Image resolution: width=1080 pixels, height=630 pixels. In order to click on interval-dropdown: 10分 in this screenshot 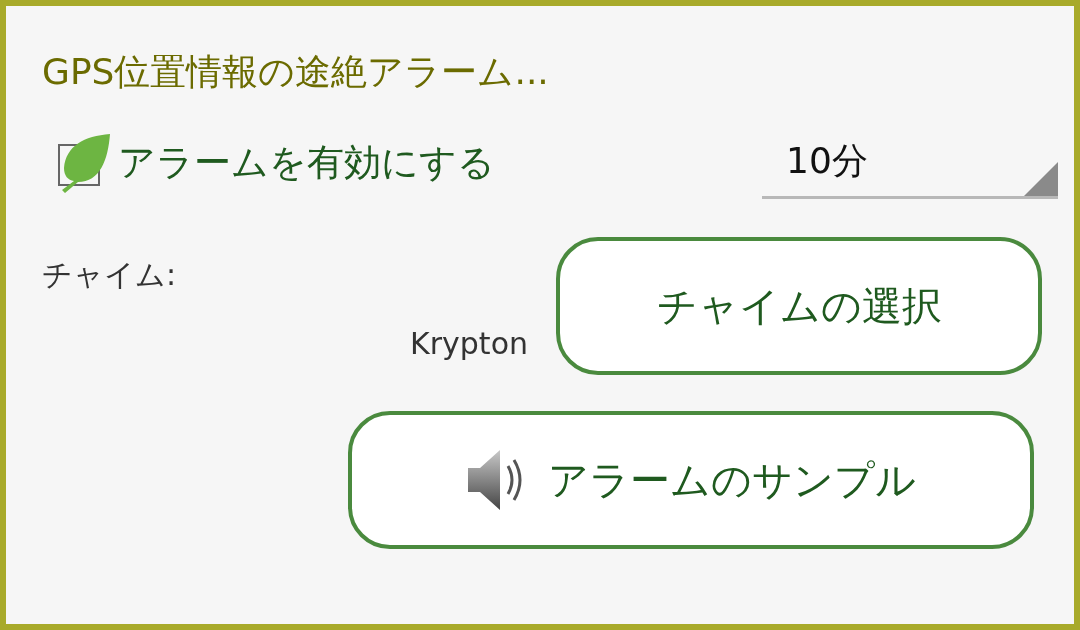, I will do `click(910, 163)`.